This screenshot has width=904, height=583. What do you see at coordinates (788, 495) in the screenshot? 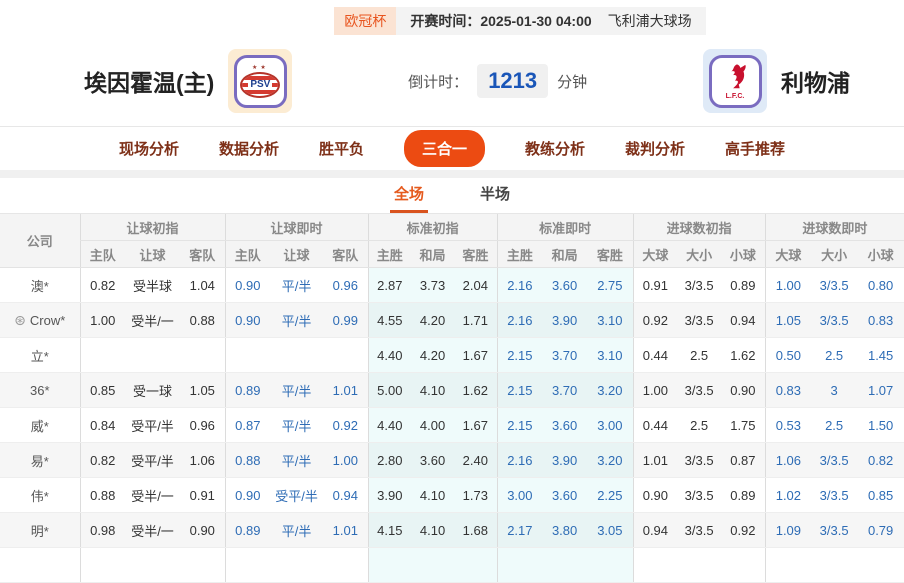
I see `odds-cell: 1.02` at bounding box center [788, 495].